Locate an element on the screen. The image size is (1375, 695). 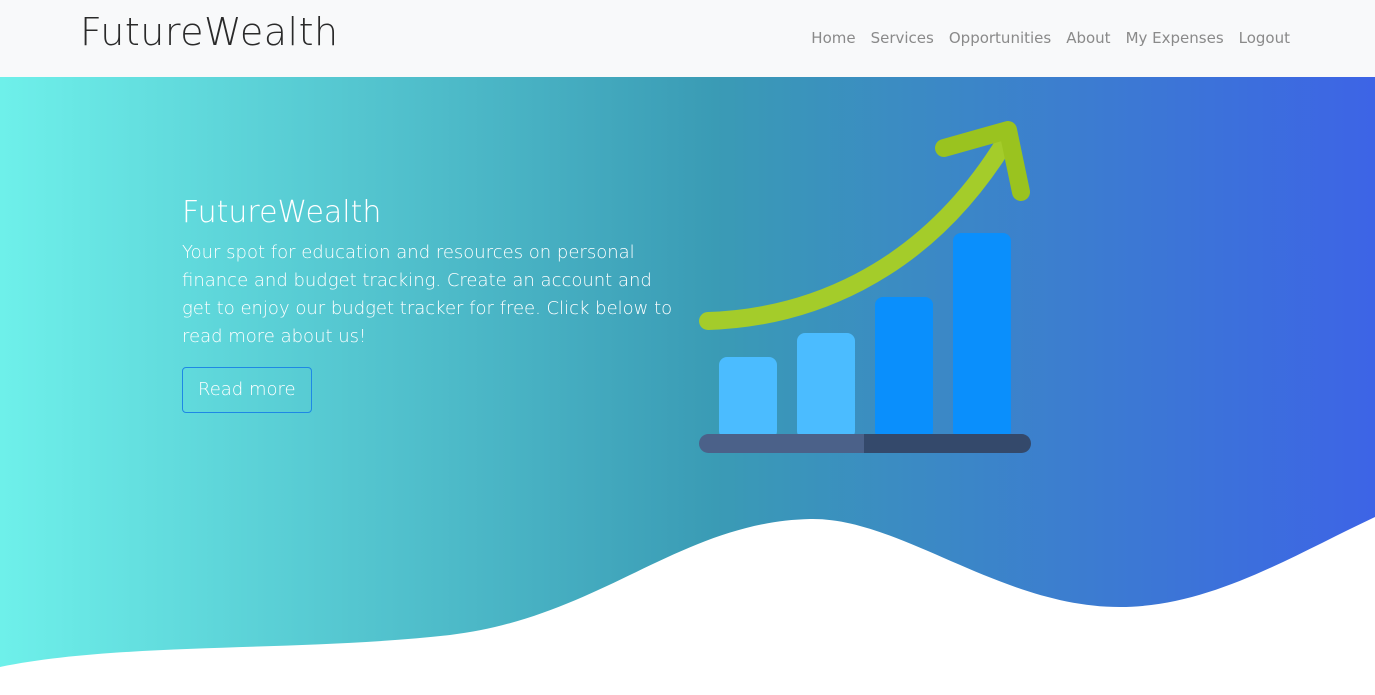
nav-item-about: About is located at coordinates (1088, 37).